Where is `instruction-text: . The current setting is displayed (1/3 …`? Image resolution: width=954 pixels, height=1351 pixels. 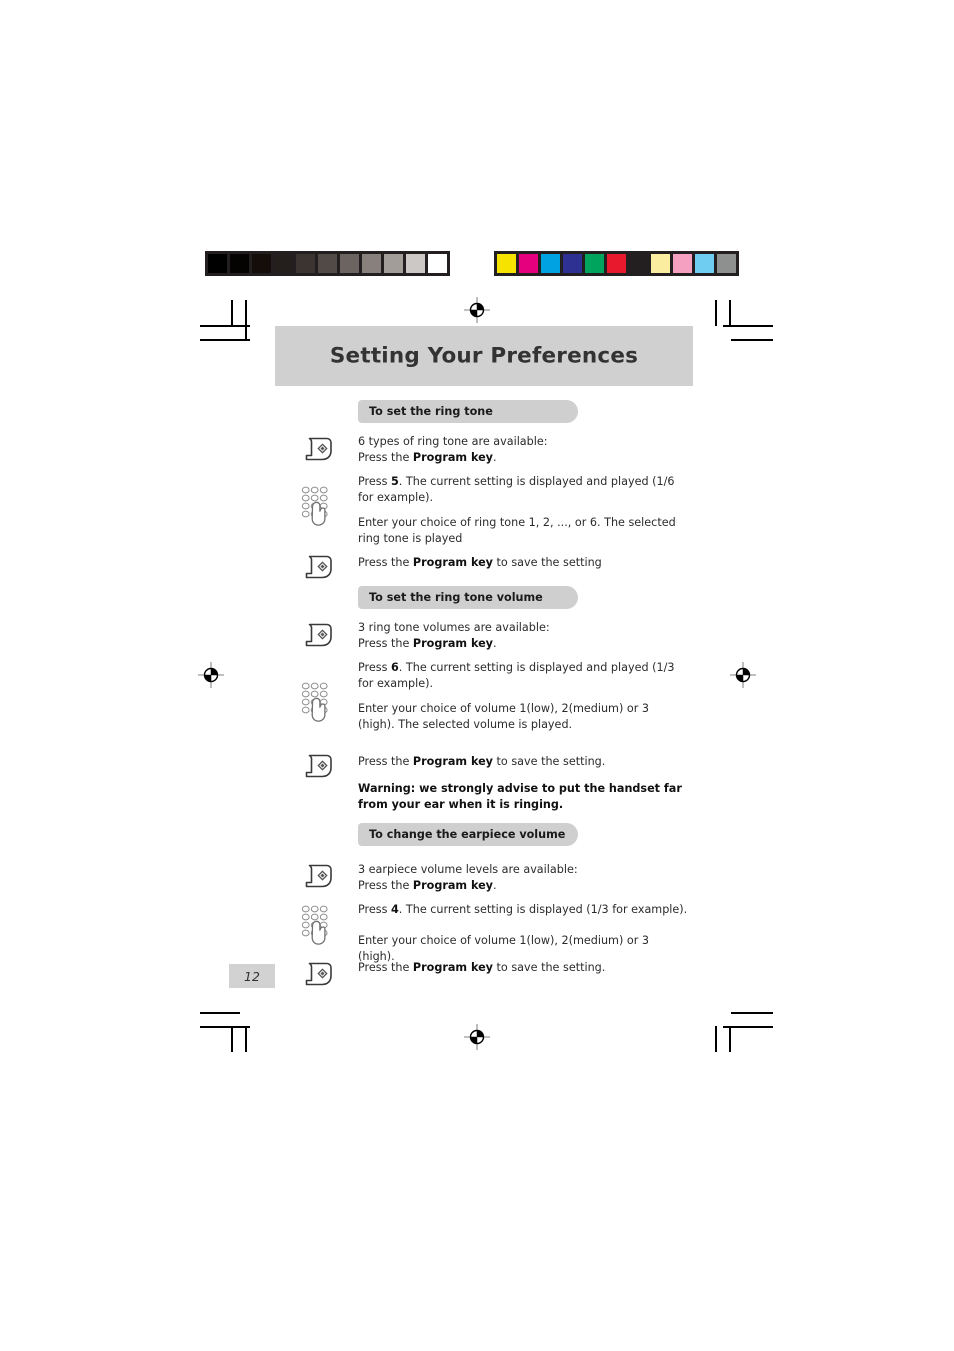 instruction-text: . The current setting is displayed (1/3 … is located at coordinates (543, 909).